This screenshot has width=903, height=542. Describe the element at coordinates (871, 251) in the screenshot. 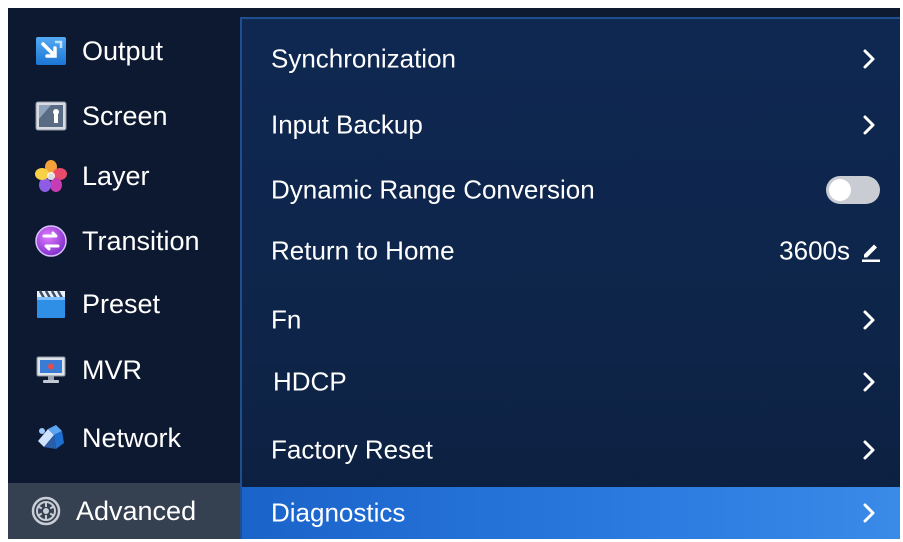

I see `edit-icon` at that location.